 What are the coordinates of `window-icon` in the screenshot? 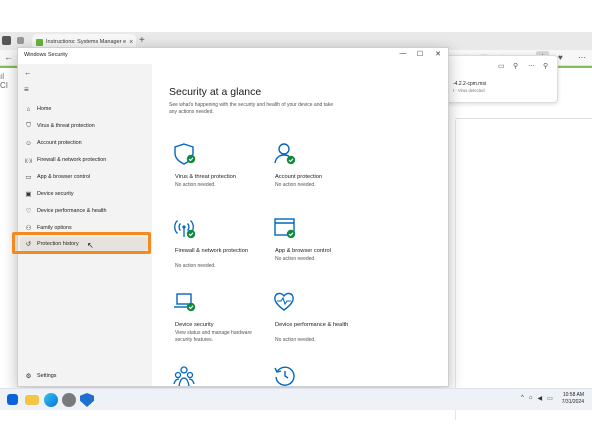 It's located at (285, 228).